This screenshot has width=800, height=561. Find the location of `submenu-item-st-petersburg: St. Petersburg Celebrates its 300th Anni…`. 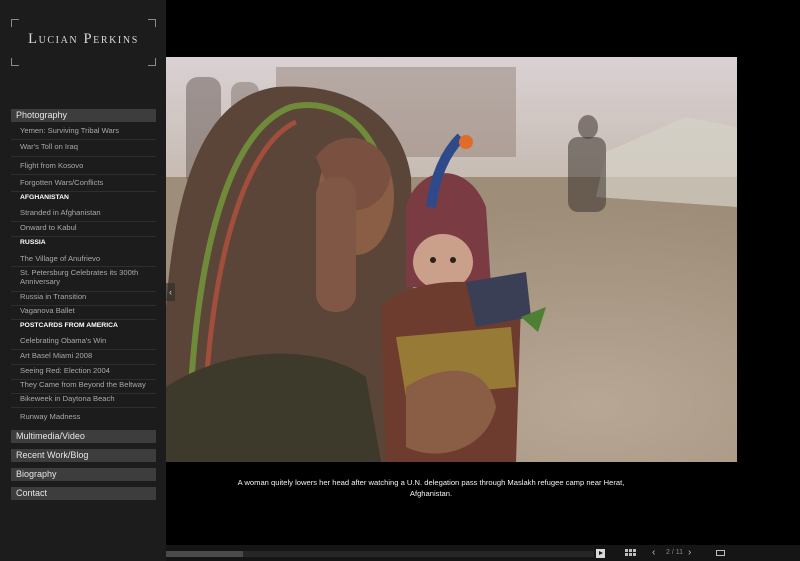

submenu-item-st-petersburg: St. Petersburg Celebrates its 300th Anni… is located at coordinates (83, 280).